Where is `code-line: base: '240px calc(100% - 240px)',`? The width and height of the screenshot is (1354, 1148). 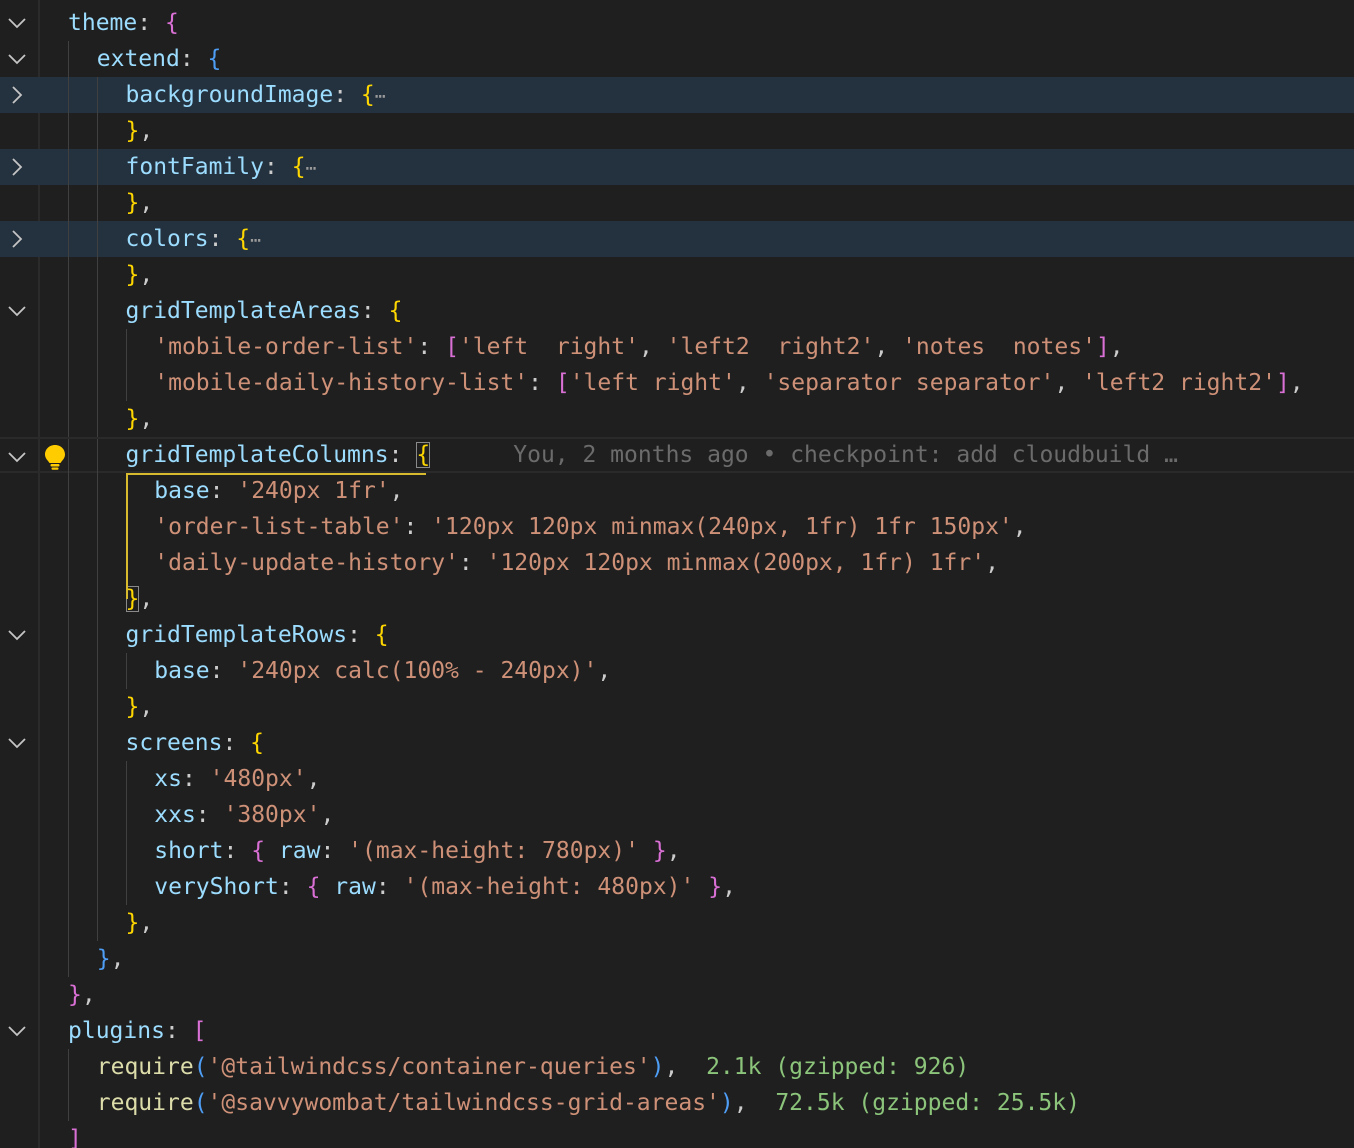 code-line: base: '240px calc(100% - 240px)', is located at coordinates (677, 671).